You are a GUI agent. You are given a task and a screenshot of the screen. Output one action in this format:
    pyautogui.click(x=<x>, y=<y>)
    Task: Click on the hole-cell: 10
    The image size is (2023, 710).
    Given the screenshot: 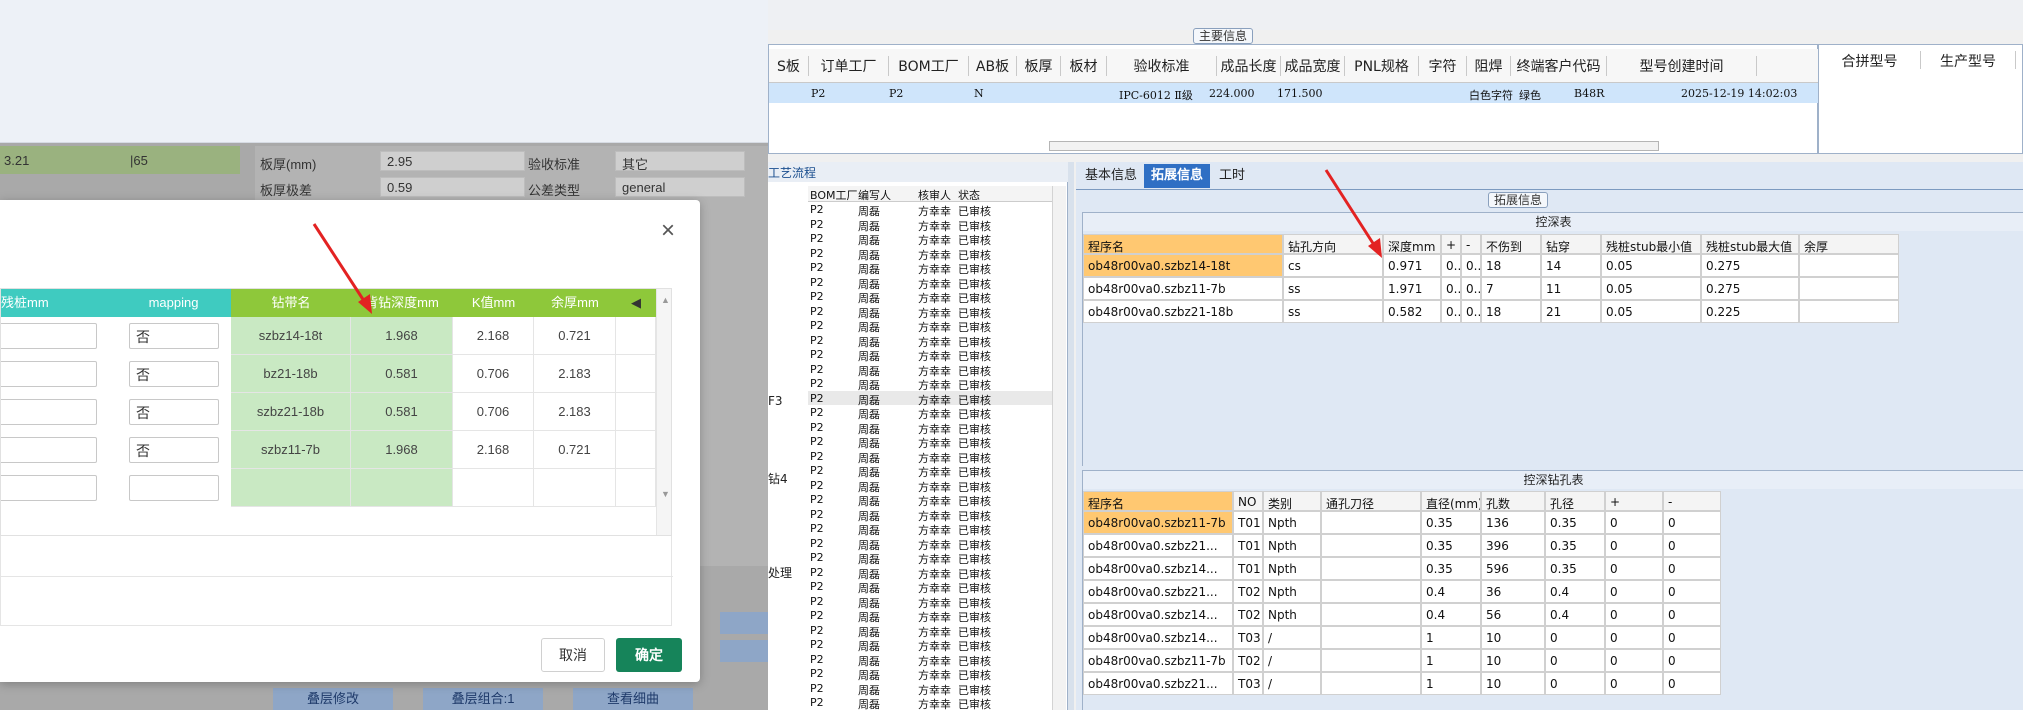 What is the action you would take?
    pyautogui.click(x=1513, y=660)
    